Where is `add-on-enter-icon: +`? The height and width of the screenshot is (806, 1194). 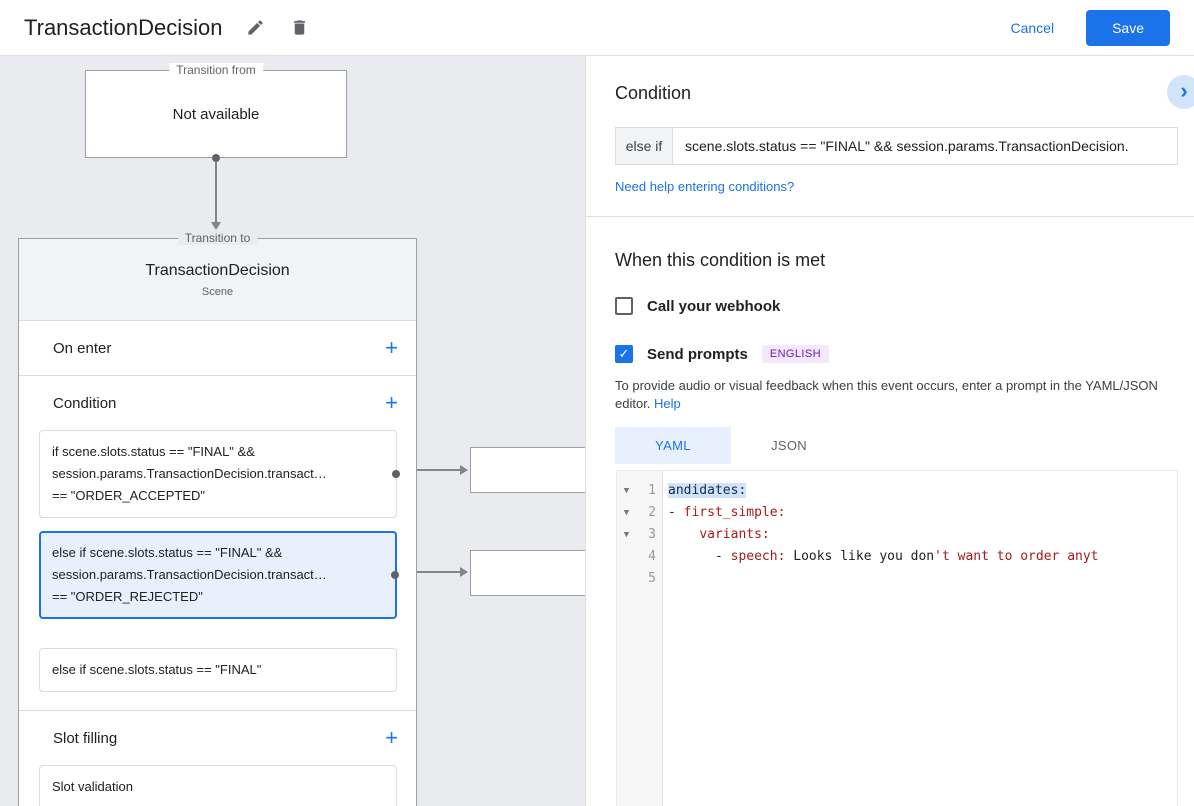
add-on-enter-icon: + is located at coordinates (391, 348).